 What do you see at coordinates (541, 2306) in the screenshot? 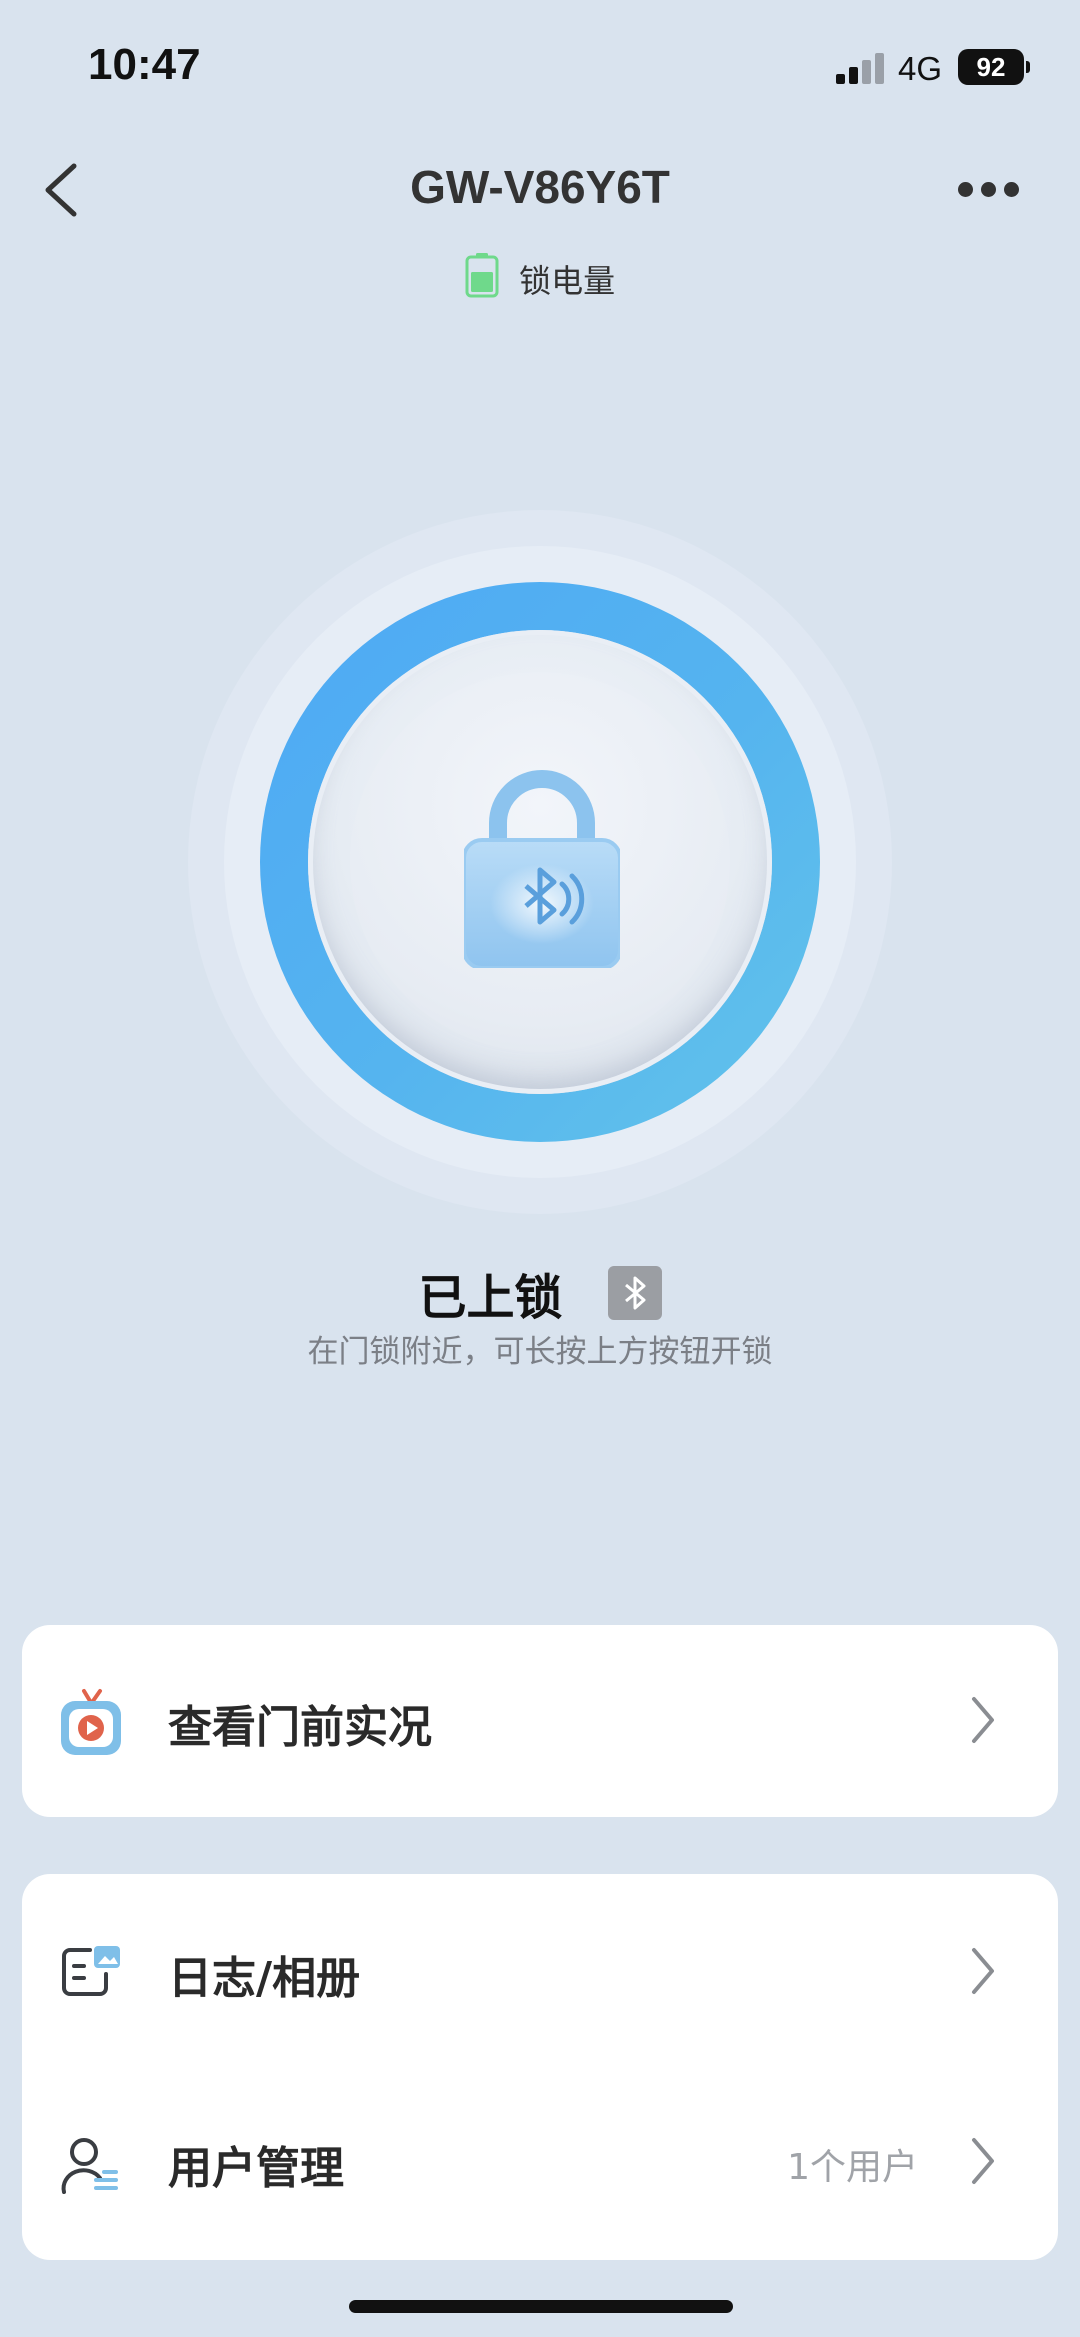
I see `home-indicator` at bounding box center [541, 2306].